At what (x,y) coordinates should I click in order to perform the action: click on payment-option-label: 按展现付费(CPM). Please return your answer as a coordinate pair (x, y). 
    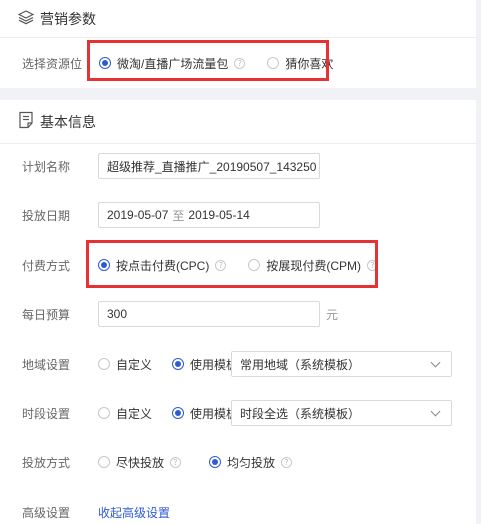
    Looking at the image, I should click on (314, 265).